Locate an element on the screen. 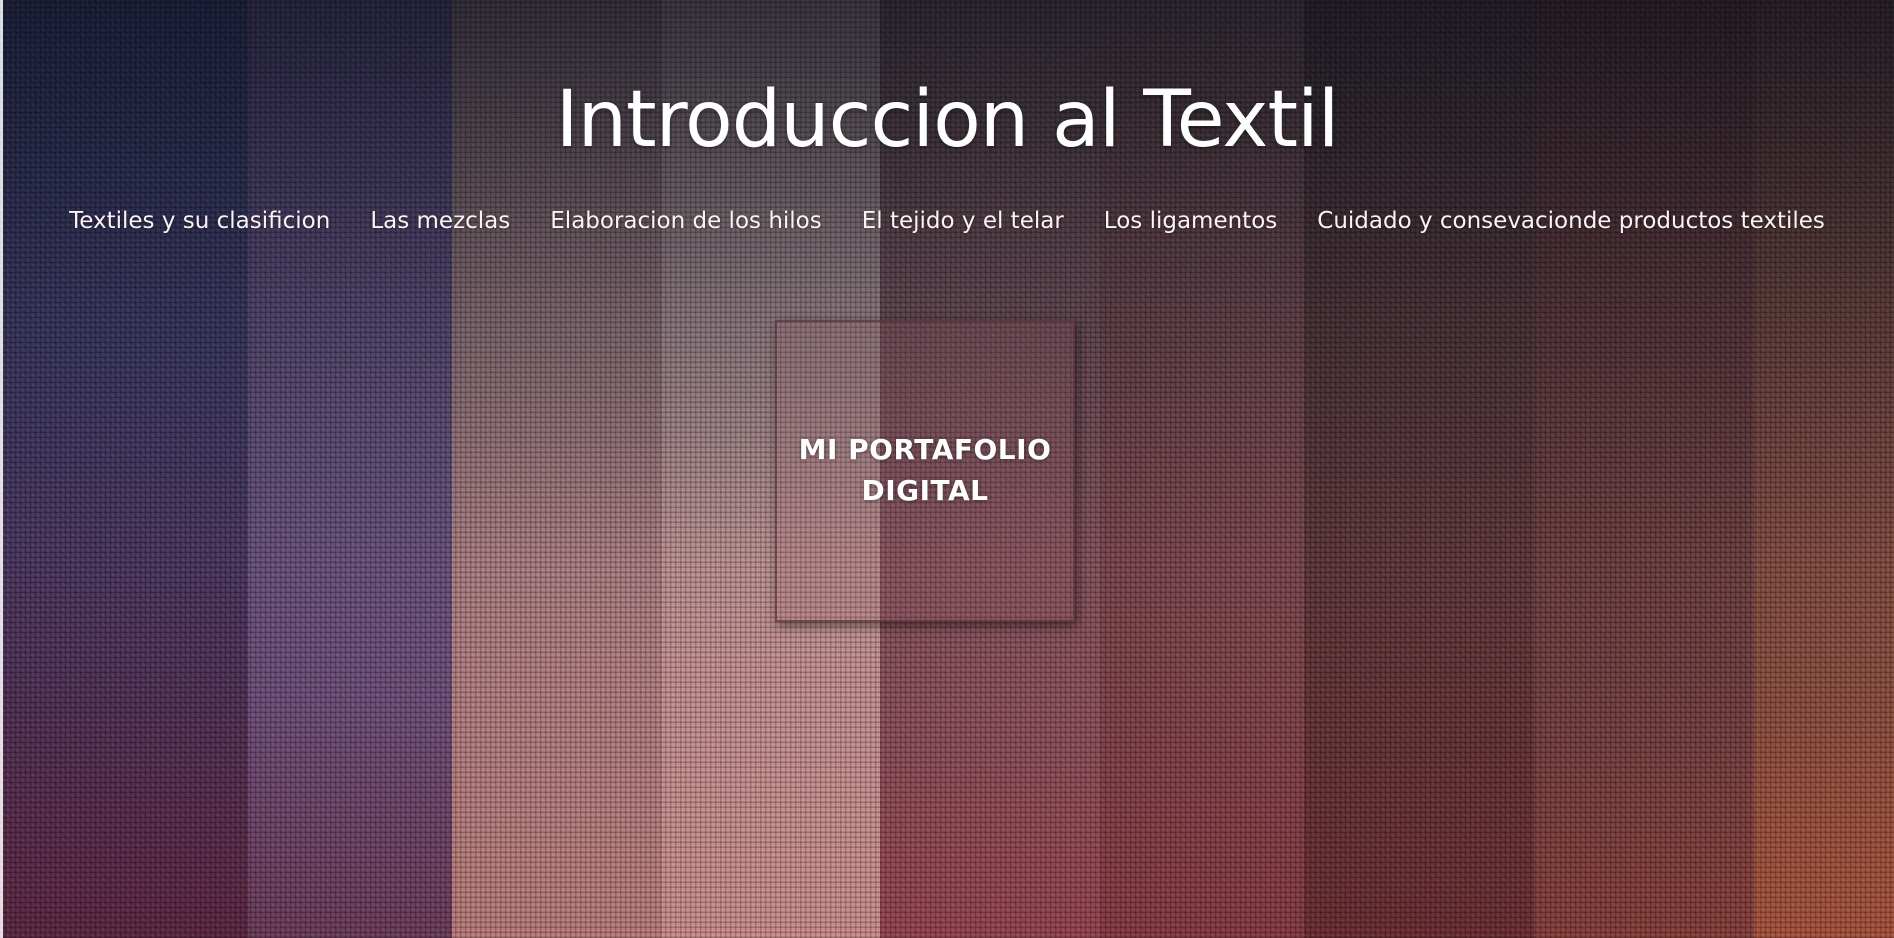  nav-item: Elaboracion de los hilos is located at coordinates (685, 221).